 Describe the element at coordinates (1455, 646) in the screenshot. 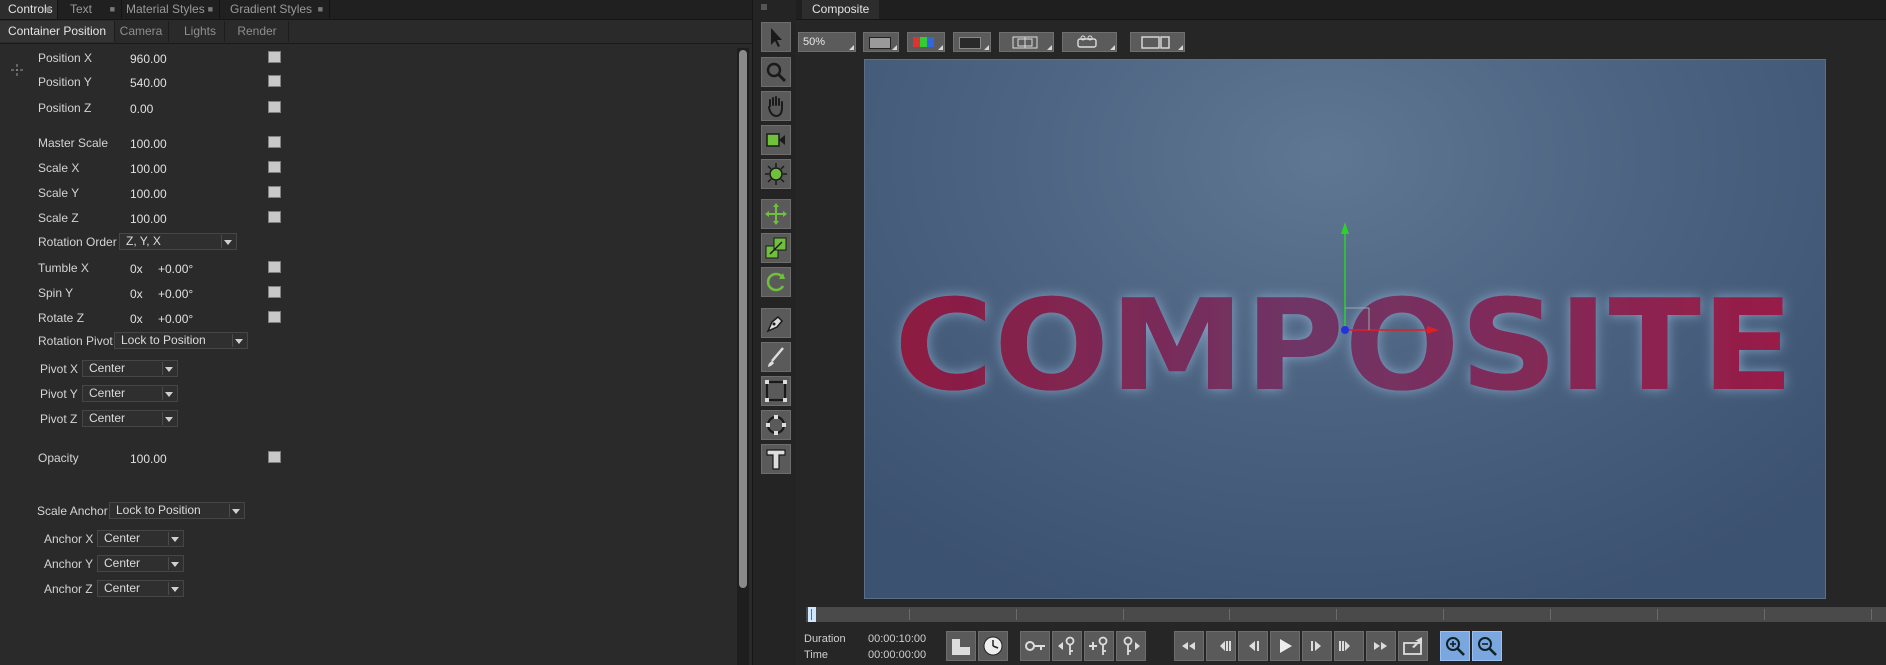

I see `zoom-in-button` at that location.